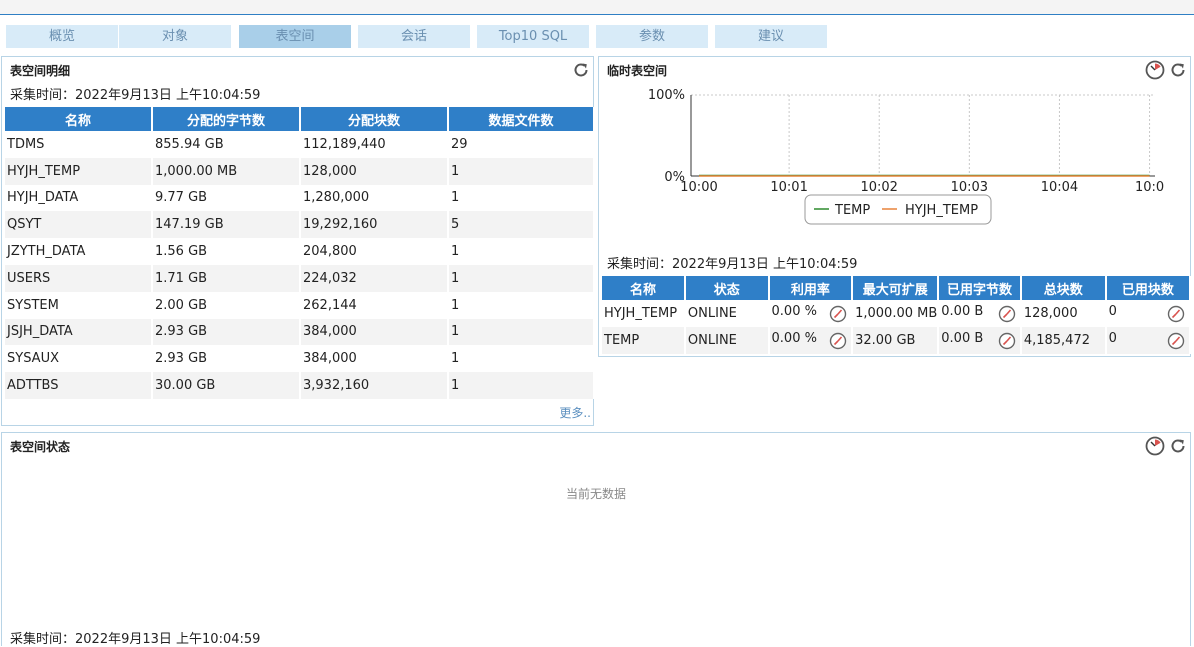 The height and width of the screenshot is (647, 1194). I want to click on column-header: 已用块数, so click(1148, 288).